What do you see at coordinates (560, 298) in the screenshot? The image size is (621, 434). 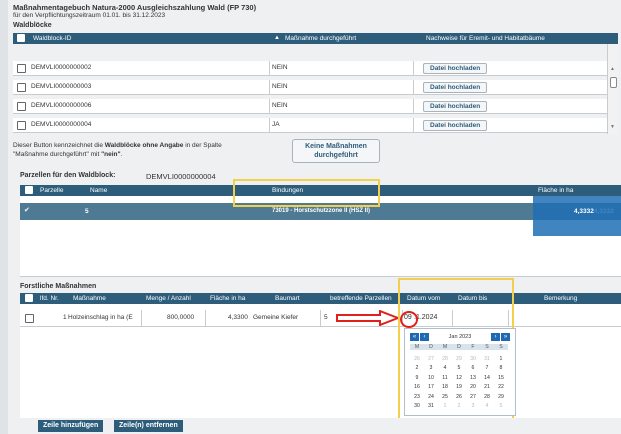 I see `col-bemerkung: Bemerkung` at bounding box center [560, 298].